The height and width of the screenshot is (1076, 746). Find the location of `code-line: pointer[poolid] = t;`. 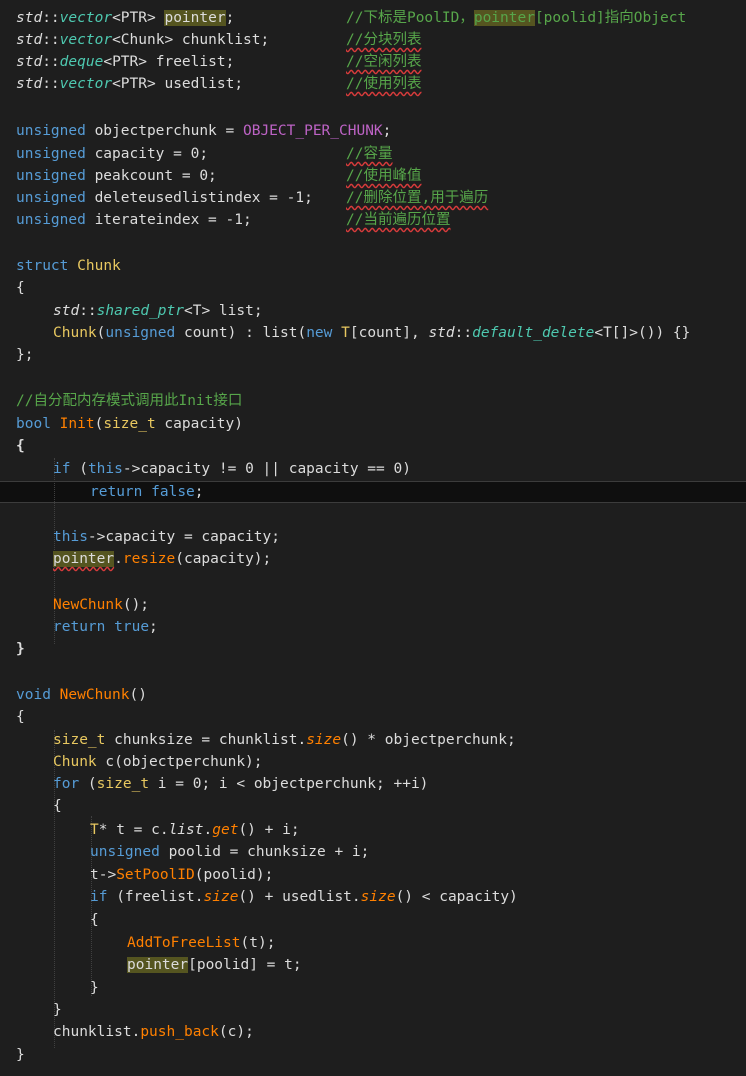

code-line: pointer[poolid] = t; is located at coordinates (214, 965).